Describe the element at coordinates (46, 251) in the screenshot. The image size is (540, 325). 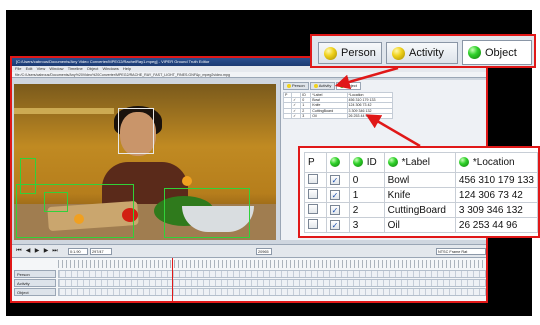
I see `step-forward-icon: ▶` at that location.